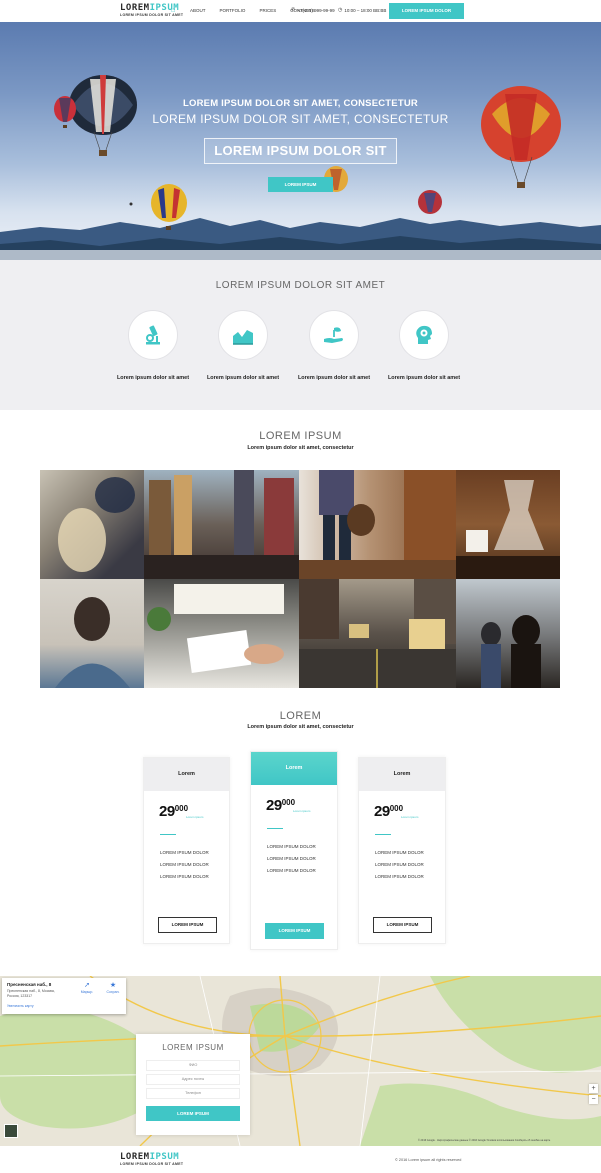  I want to click on gallery-photo-coffee, so click(508, 524).